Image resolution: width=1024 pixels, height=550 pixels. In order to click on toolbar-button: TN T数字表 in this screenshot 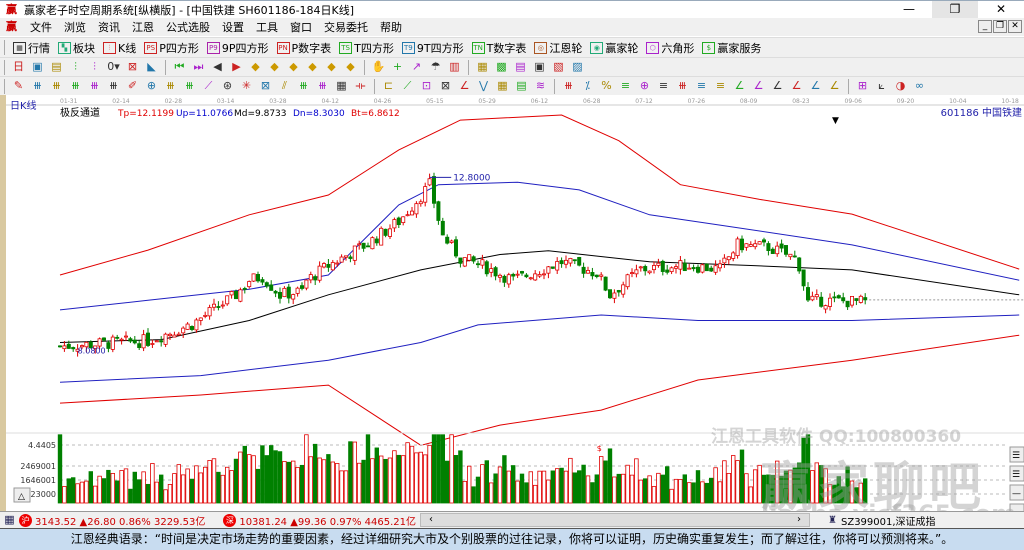, I will do `click(498, 48)`.